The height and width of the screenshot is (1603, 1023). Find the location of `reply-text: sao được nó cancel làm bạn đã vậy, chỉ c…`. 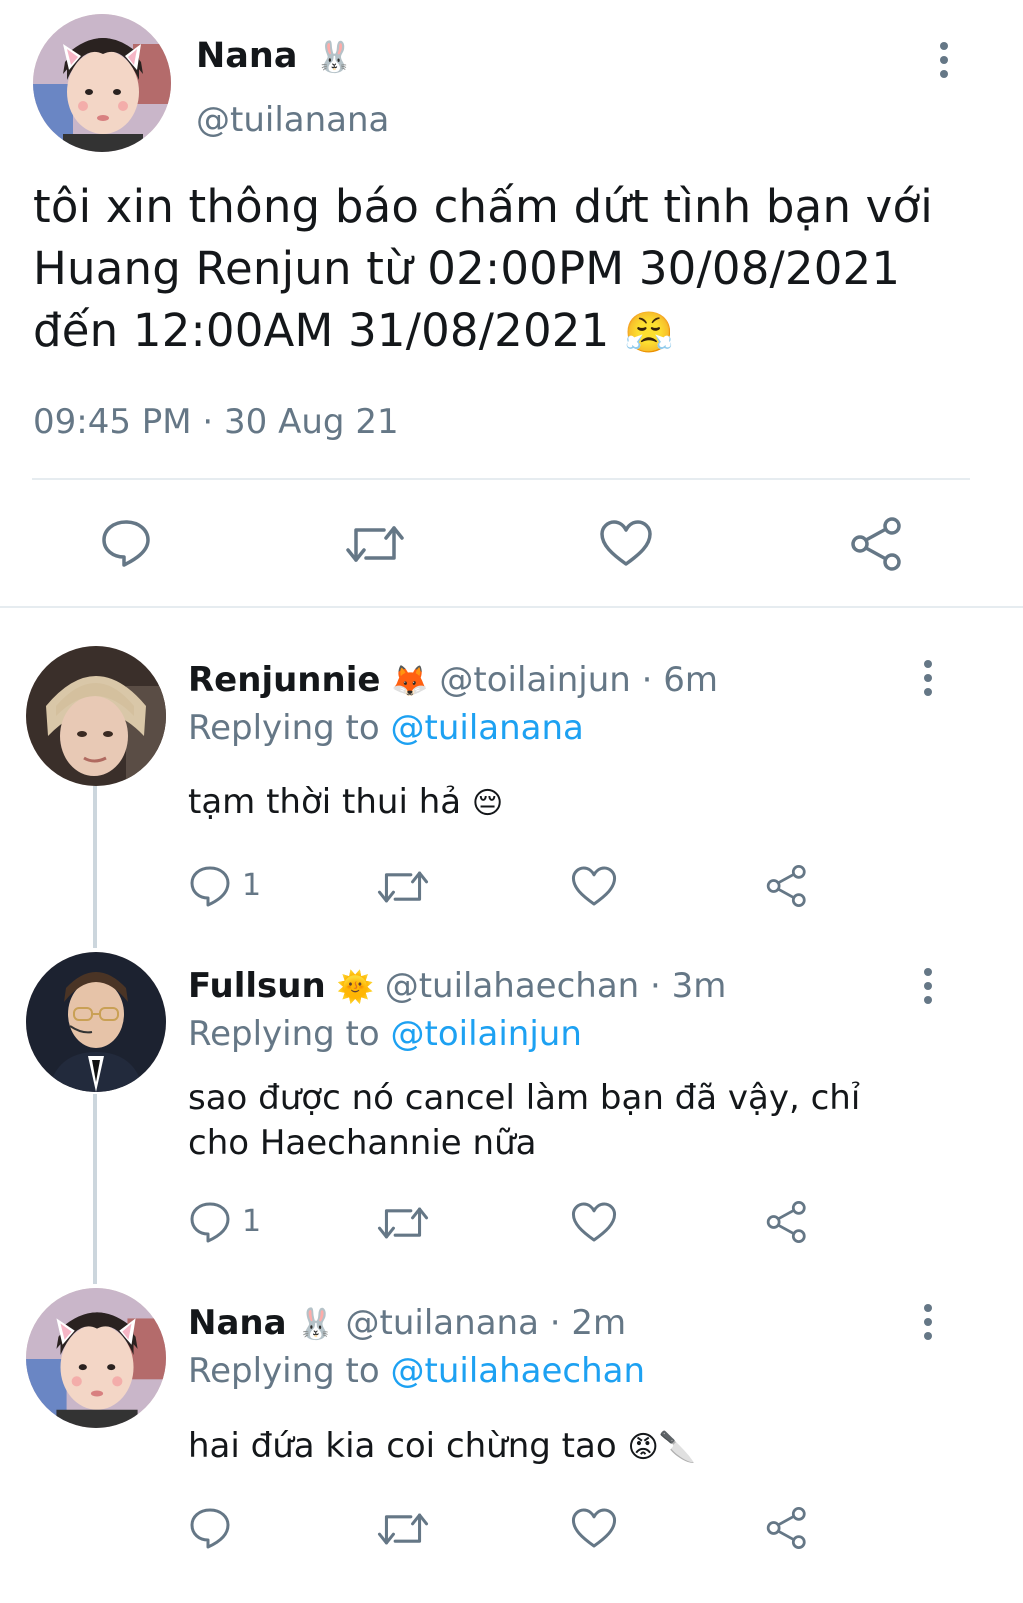

reply-text: sao được nó cancel làm bạn đã vậy, chỉ c… is located at coordinates (568, 1121).